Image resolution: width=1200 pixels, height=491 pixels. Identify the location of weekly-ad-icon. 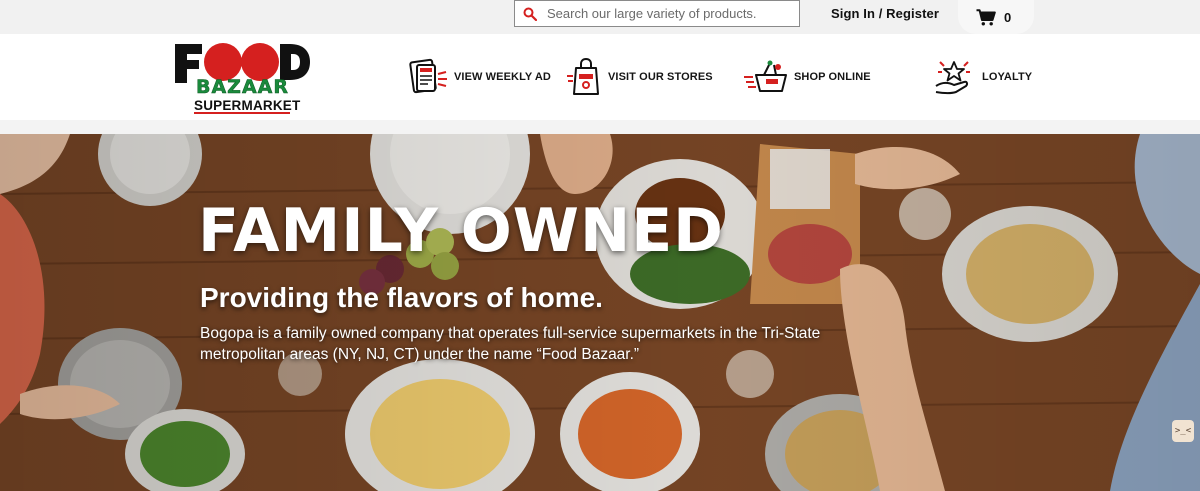
(428, 76).